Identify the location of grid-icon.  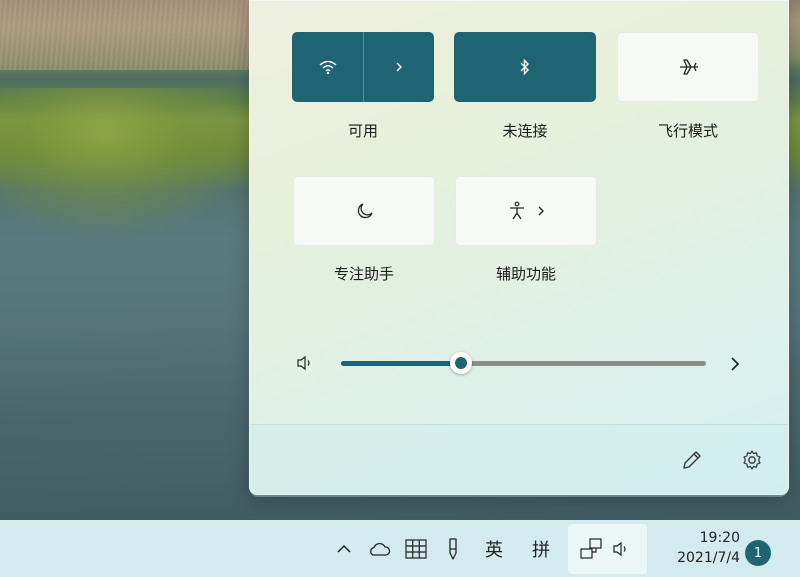
(416, 548).